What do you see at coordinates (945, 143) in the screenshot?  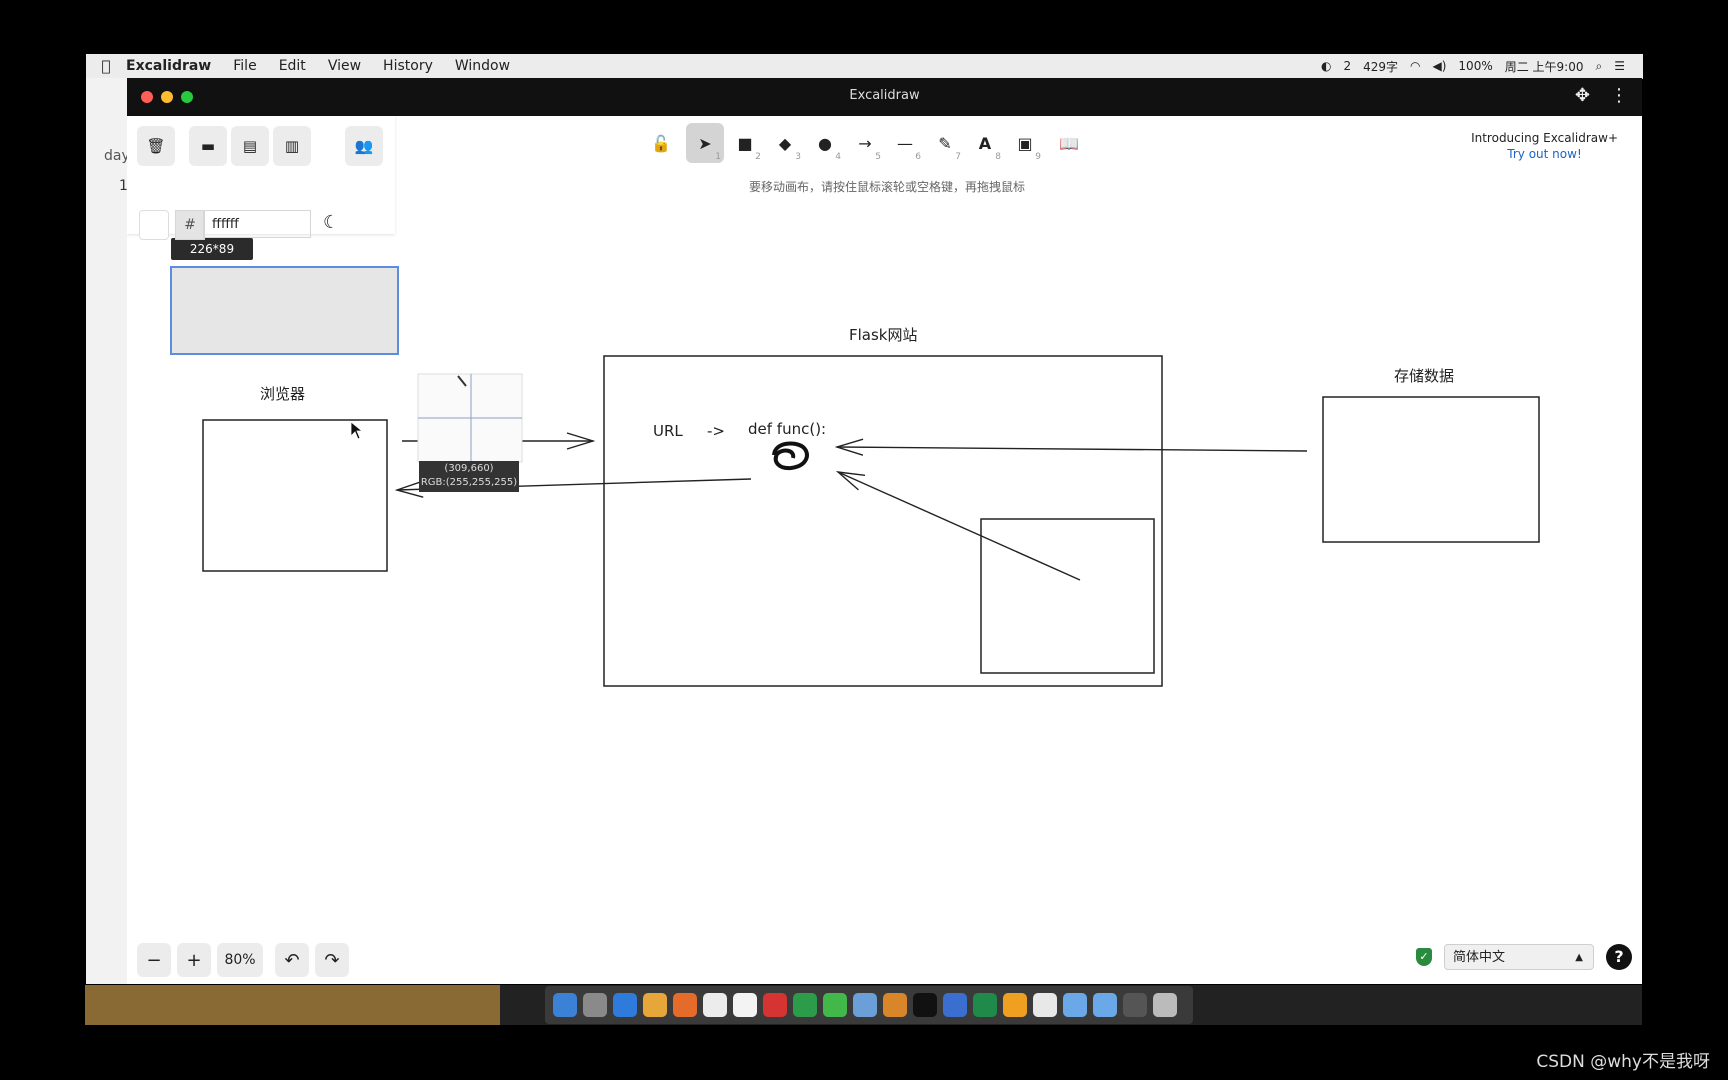 I see `draw-tool-icon: ✎ 7` at bounding box center [945, 143].